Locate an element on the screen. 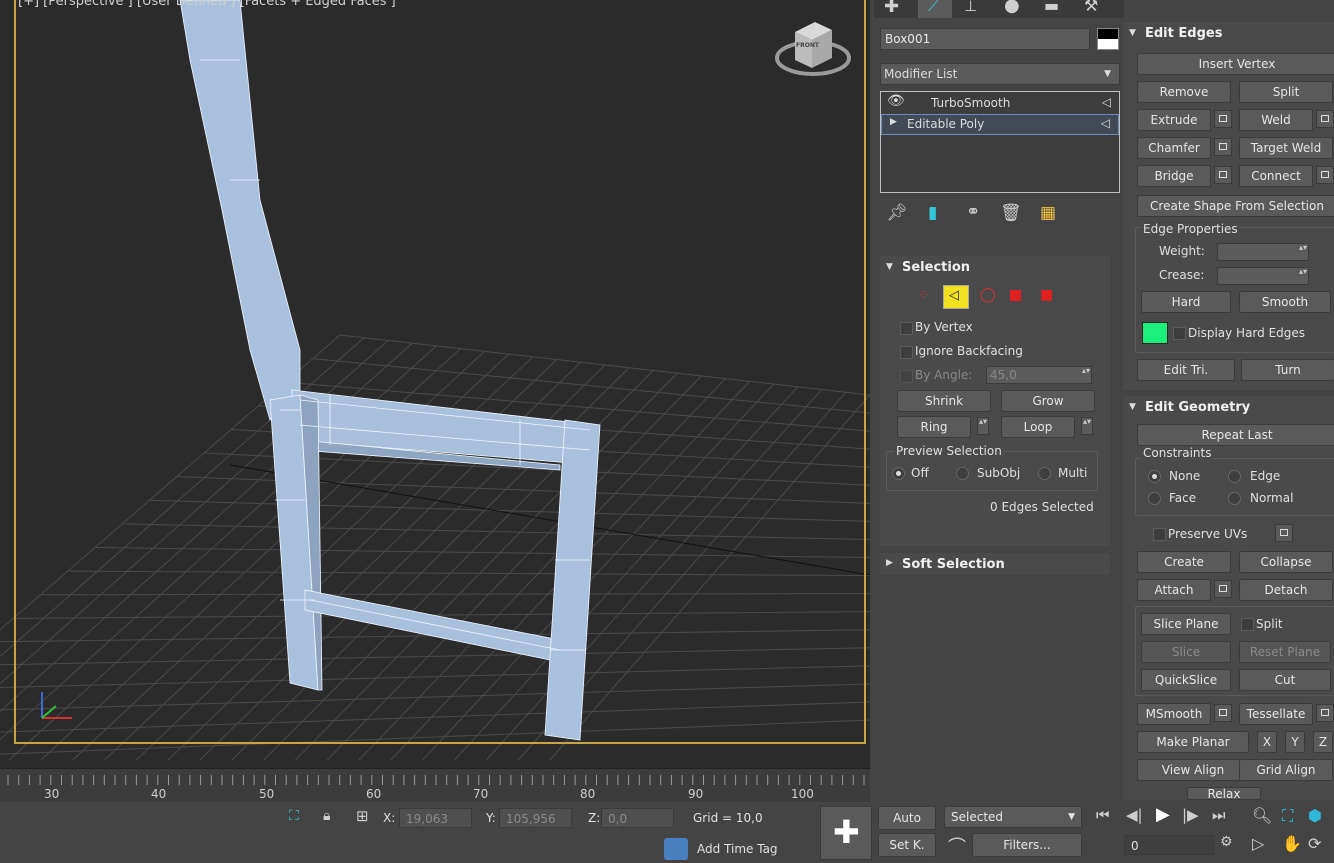 Image resolution: width=1334 pixels, height=863 pixels. tessellate-settings-button is located at coordinates (1325, 713).